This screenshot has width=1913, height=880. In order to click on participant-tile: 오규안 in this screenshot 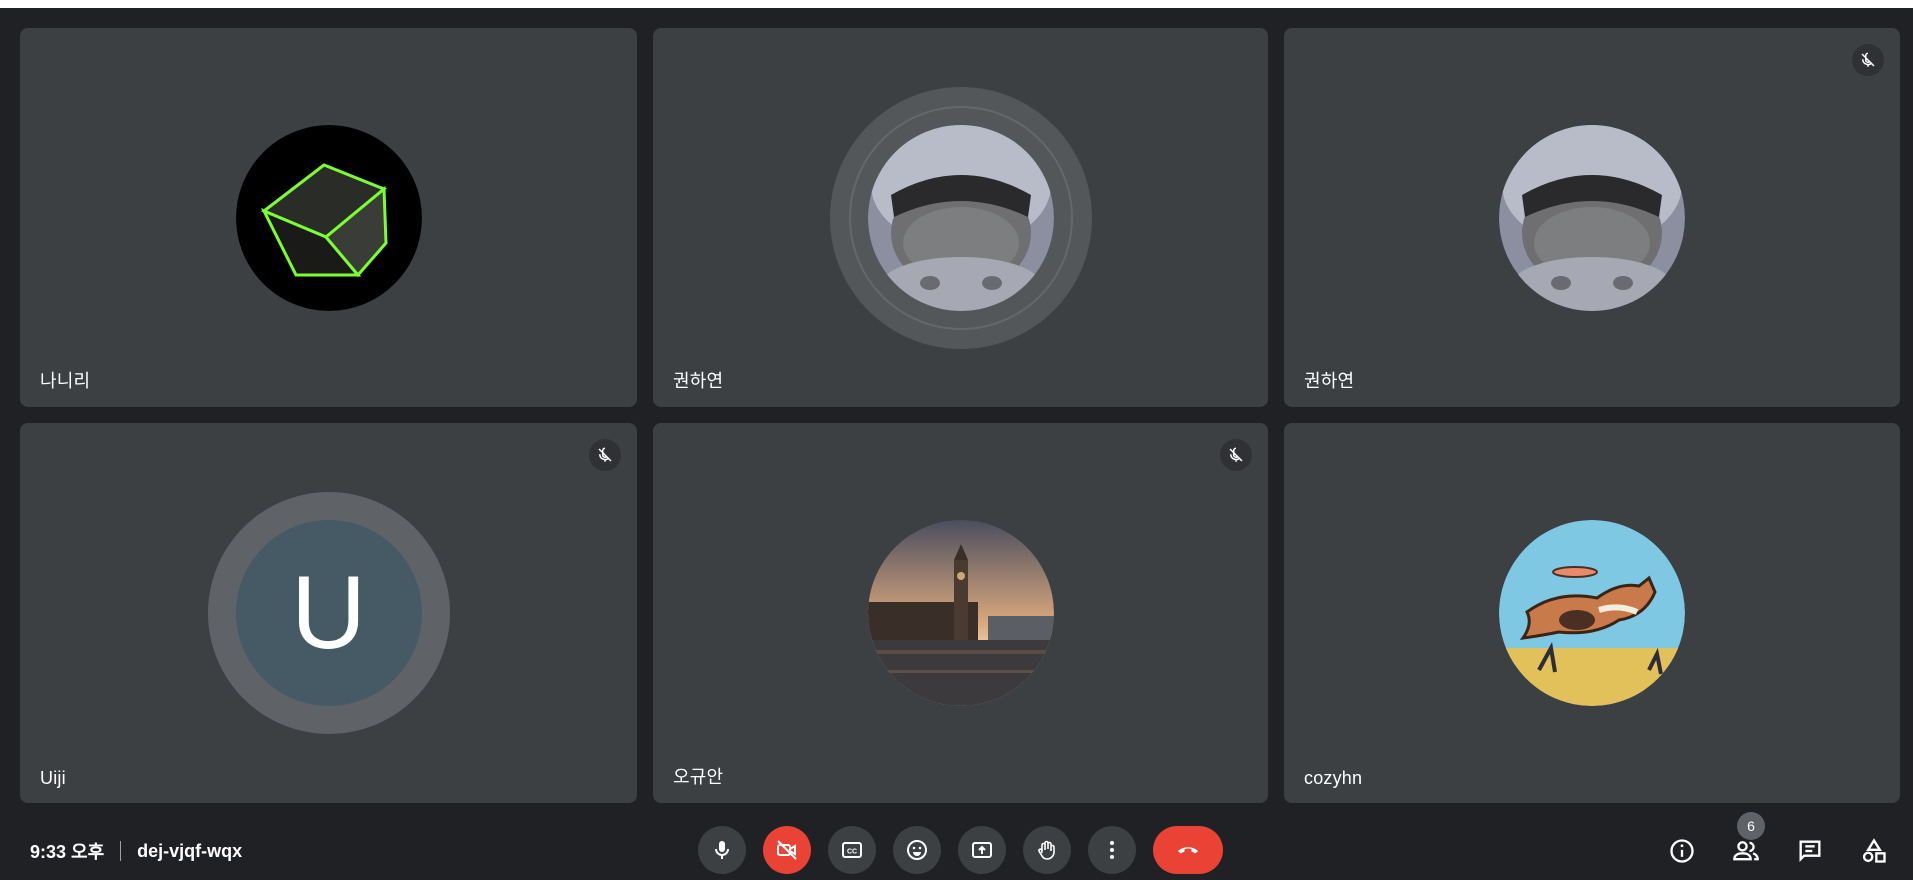, I will do `click(960, 613)`.